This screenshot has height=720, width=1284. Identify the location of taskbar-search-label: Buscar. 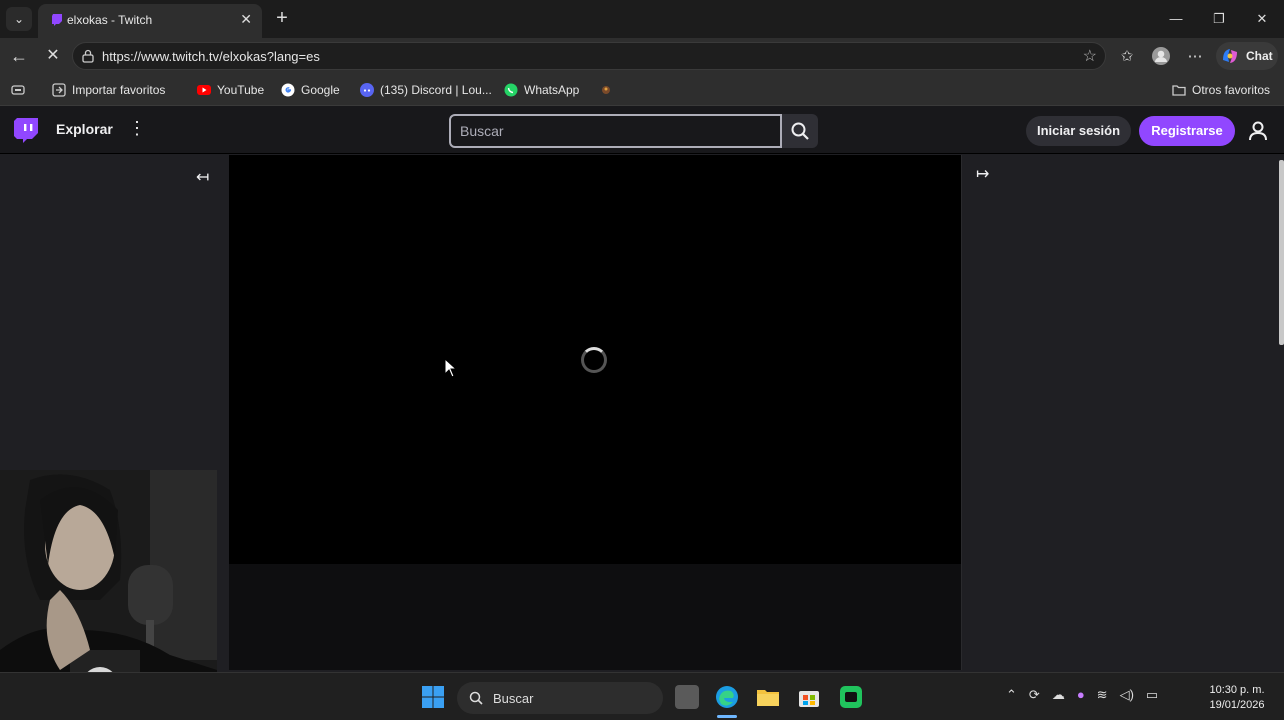
(513, 698).